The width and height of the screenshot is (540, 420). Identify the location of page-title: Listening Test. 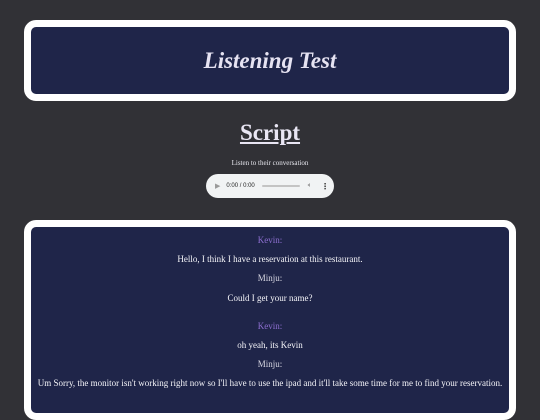
(270, 60).